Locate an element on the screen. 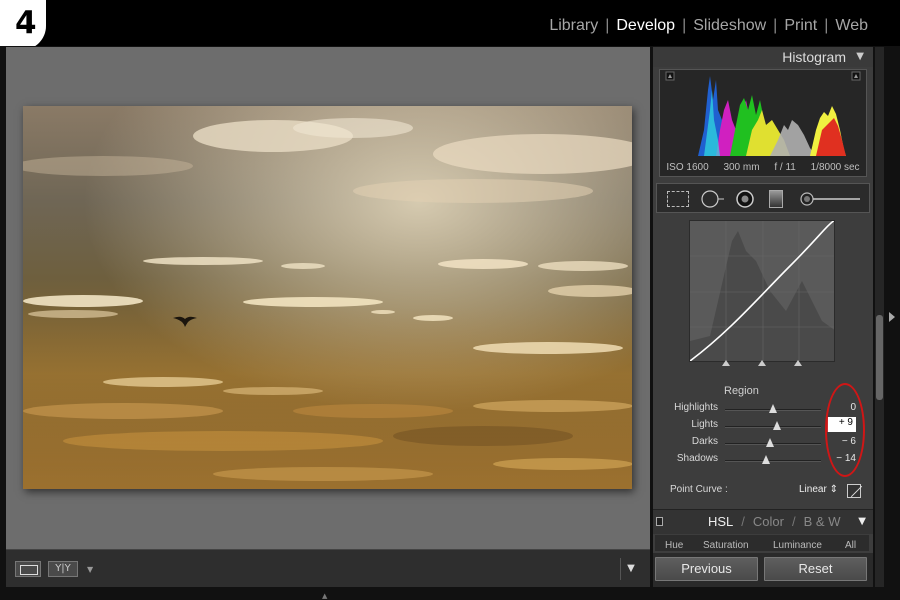 This screenshot has height=600, width=900. module-web: Web is located at coordinates (851, 25).